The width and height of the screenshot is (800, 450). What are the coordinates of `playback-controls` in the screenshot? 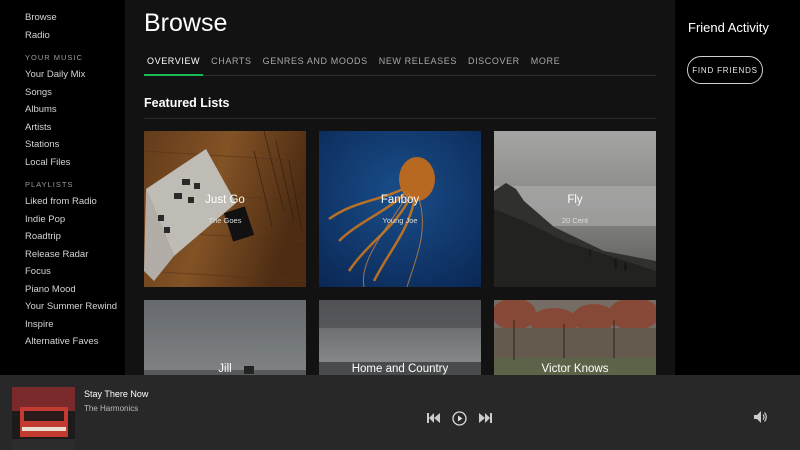 It's located at (459, 418).